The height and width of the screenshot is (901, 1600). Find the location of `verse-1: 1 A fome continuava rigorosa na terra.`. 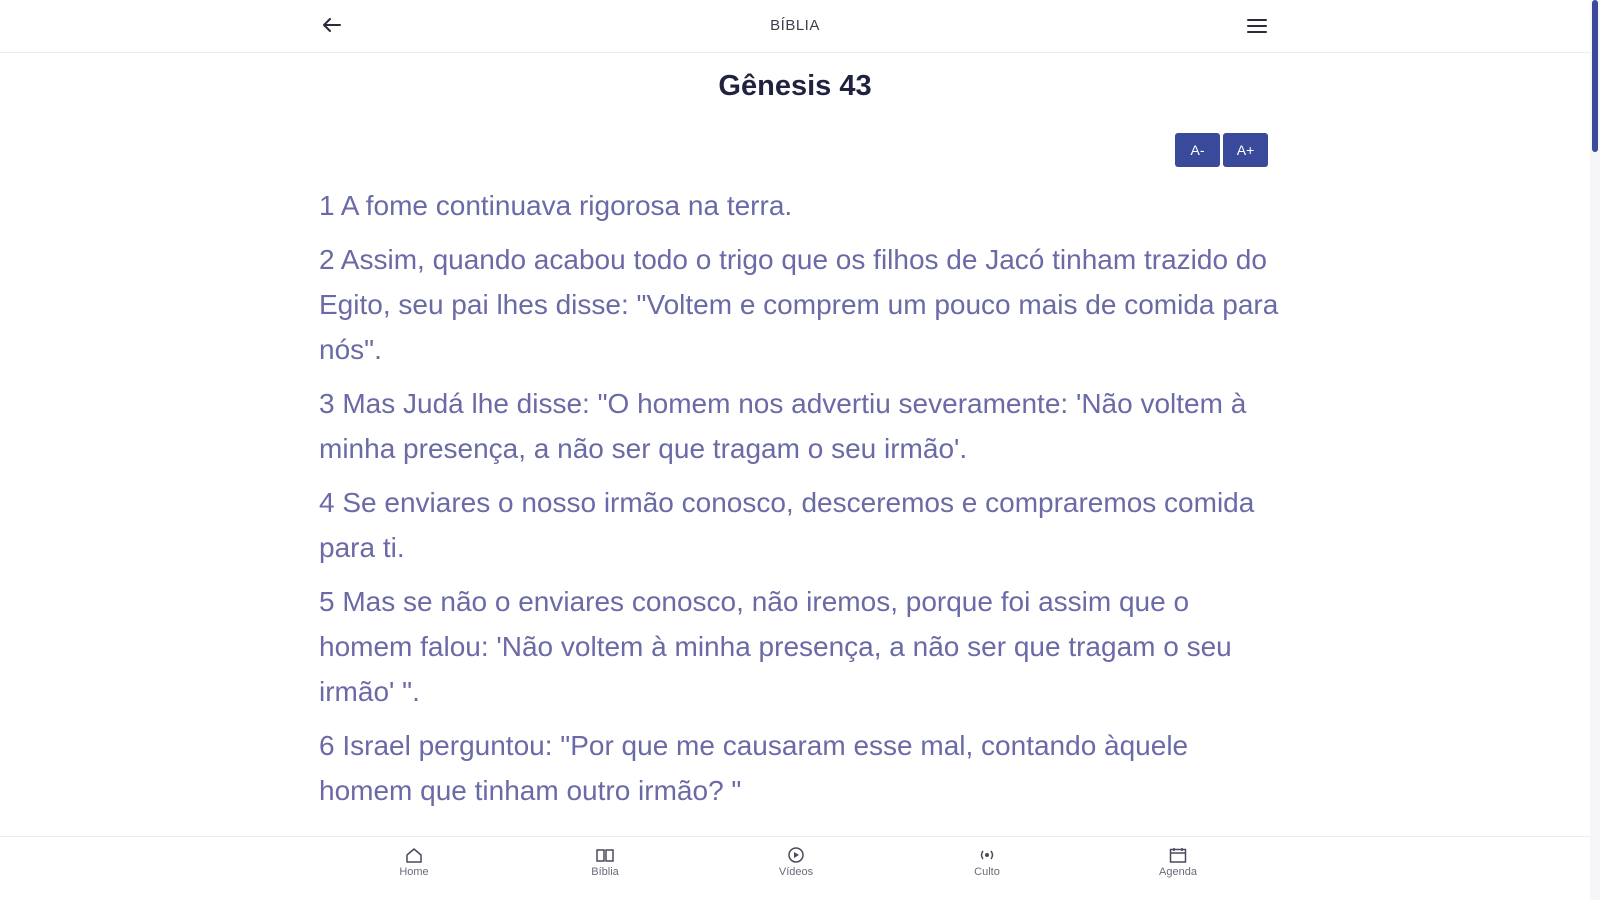

verse-1: 1 A fome continuava rigorosa na terra. is located at coordinates (799, 205).